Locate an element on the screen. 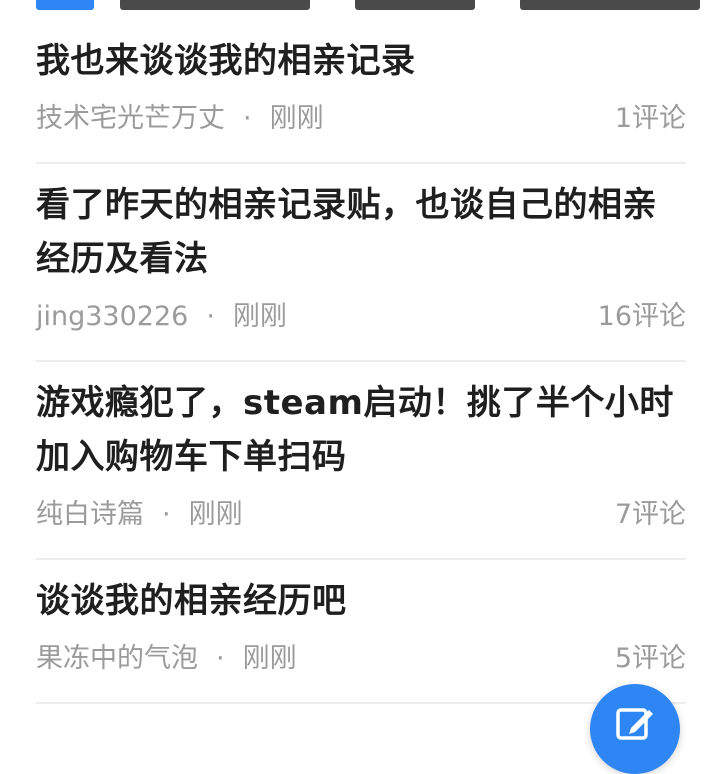  compose-post-button is located at coordinates (635, 729).